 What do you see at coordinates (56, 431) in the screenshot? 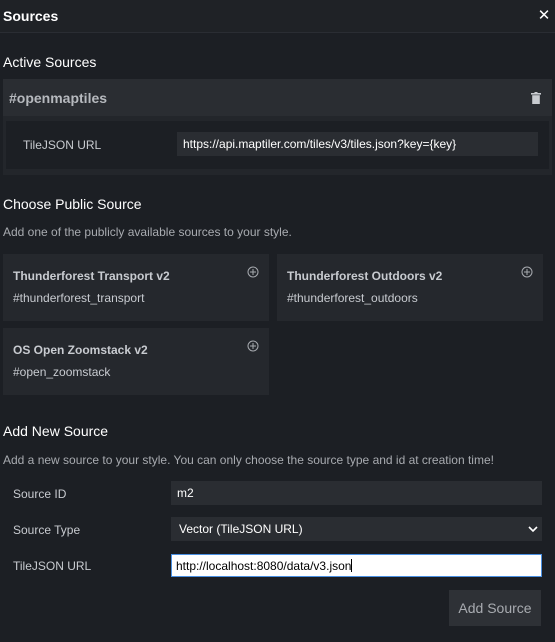
I see `add-new-source-heading: Add New Source` at bounding box center [56, 431].